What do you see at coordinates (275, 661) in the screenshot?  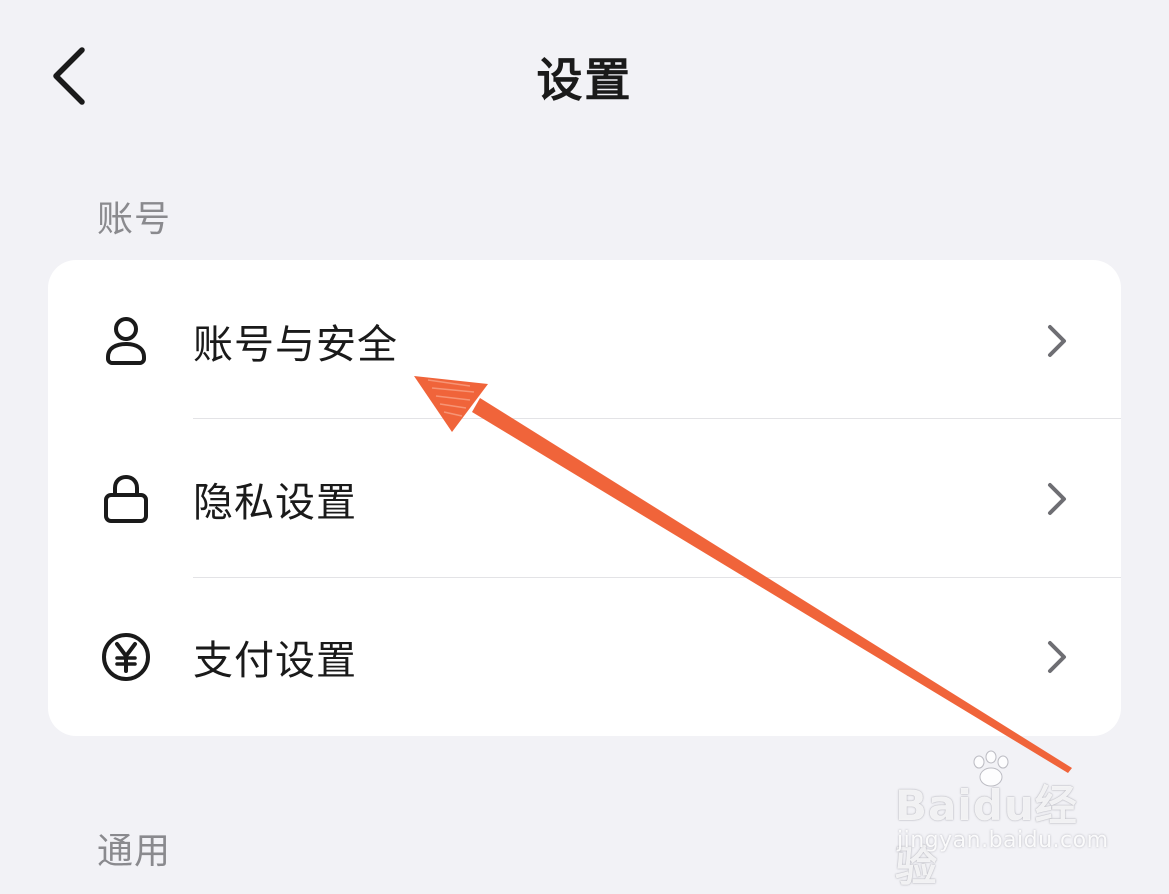 I see `settings-item-label: 支付设置` at bounding box center [275, 661].